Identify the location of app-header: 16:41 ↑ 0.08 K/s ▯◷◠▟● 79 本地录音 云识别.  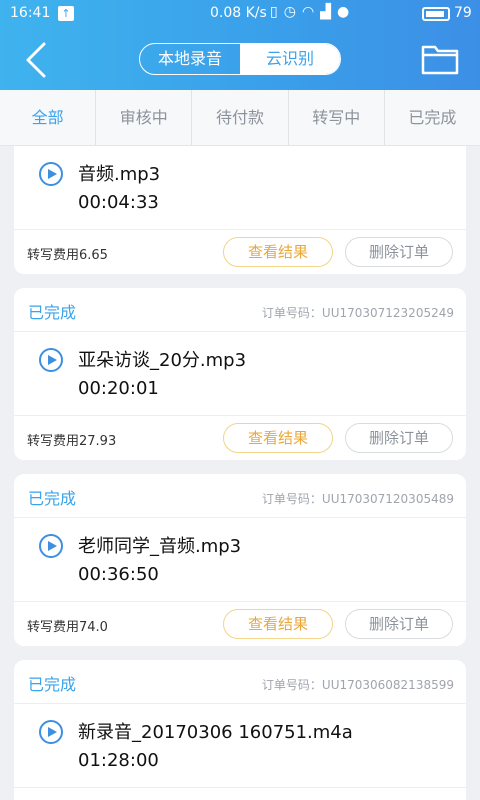
(240, 45).